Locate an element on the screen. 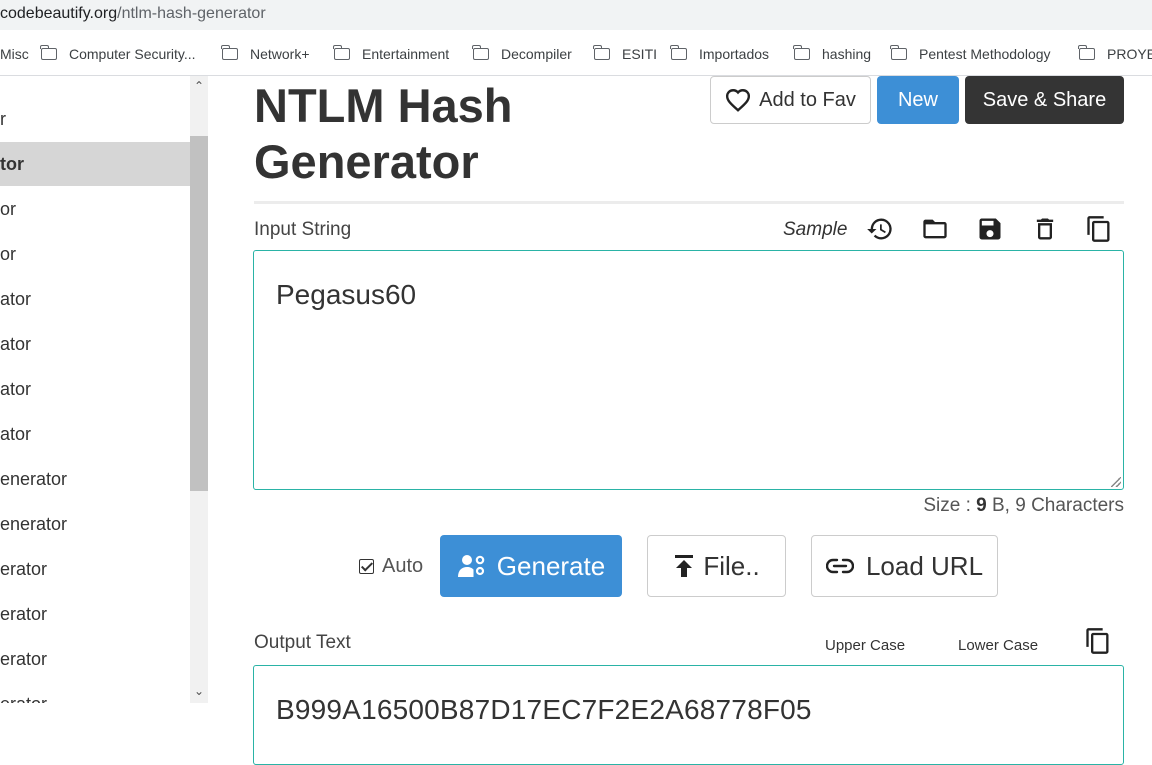 This screenshot has height=765, width=1152. sidebar-scrollbar-thumb is located at coordinates (199, 313).